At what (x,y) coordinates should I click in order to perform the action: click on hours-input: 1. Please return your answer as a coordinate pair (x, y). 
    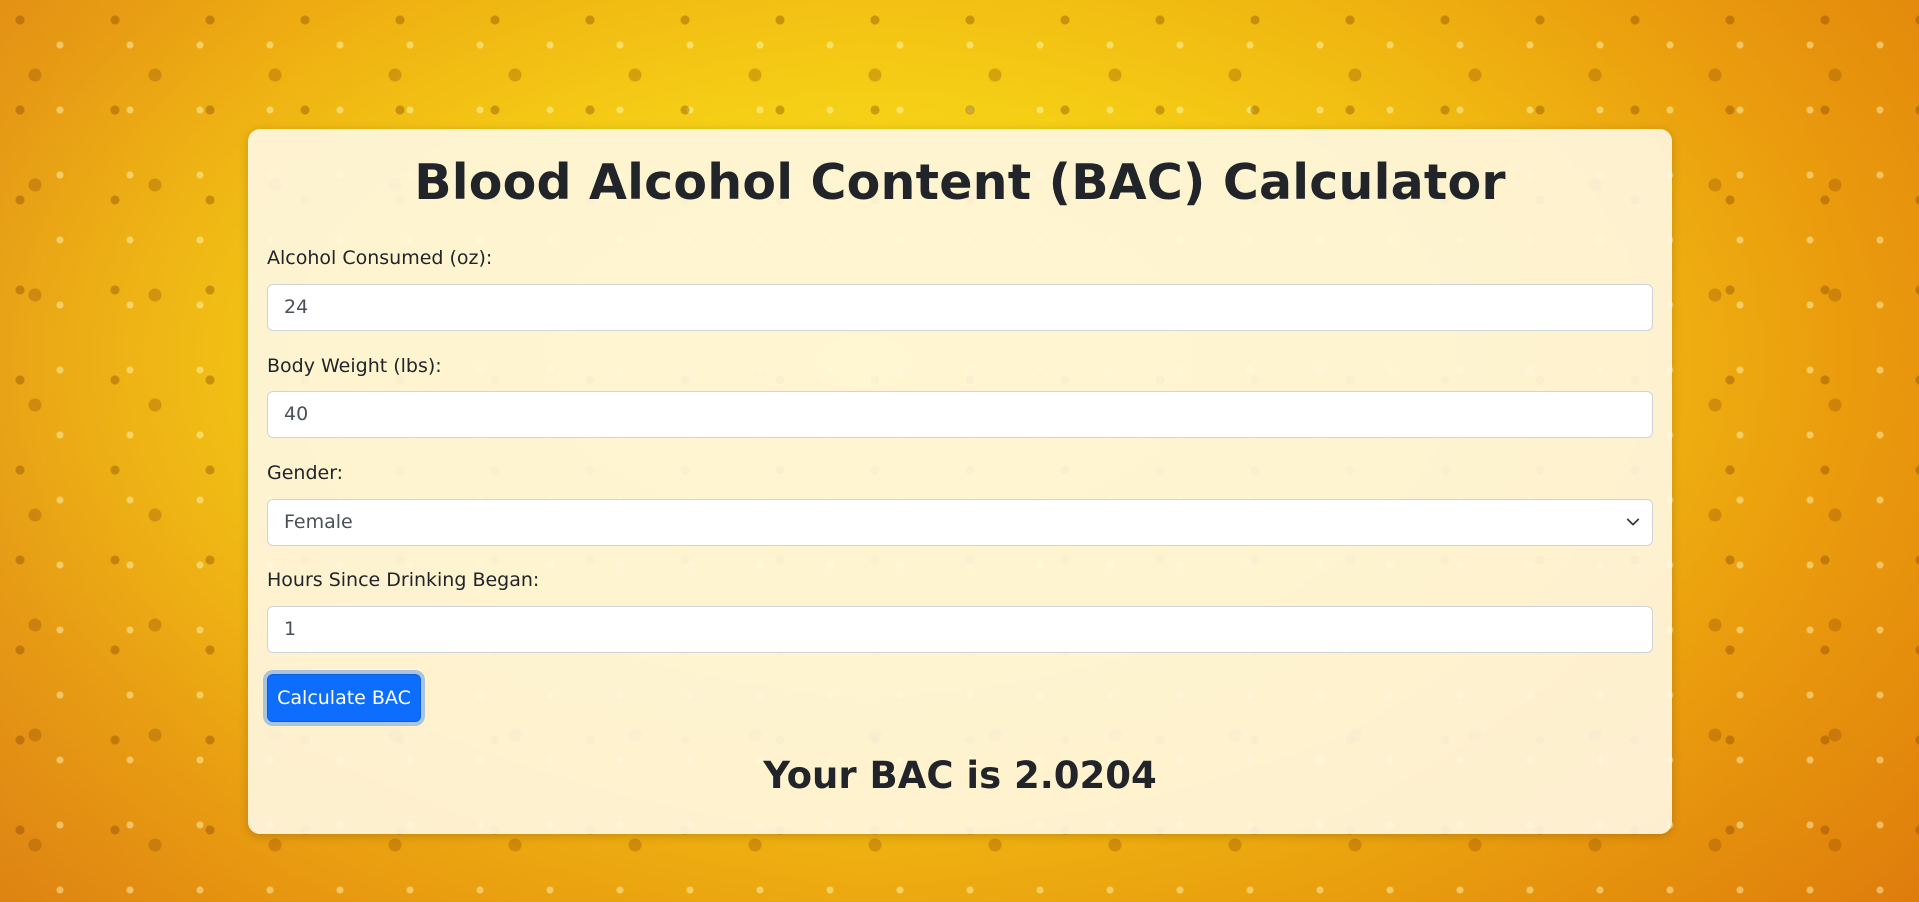
    Looking at the image, I should click on (960, 629).